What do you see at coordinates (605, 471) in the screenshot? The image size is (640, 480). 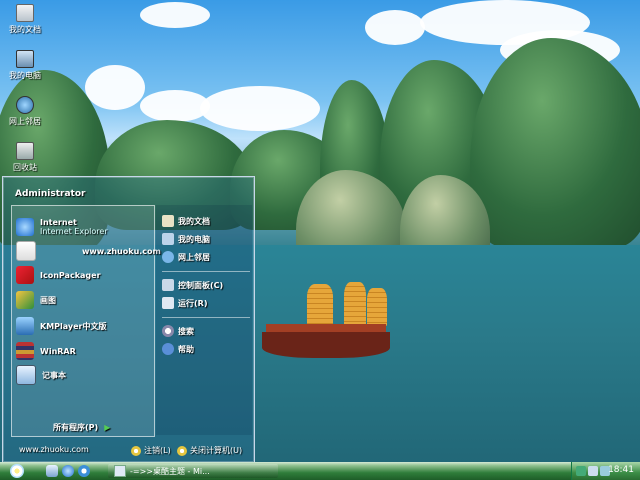 I see `system-tray: 18:41` at bounding box center [605, 471].